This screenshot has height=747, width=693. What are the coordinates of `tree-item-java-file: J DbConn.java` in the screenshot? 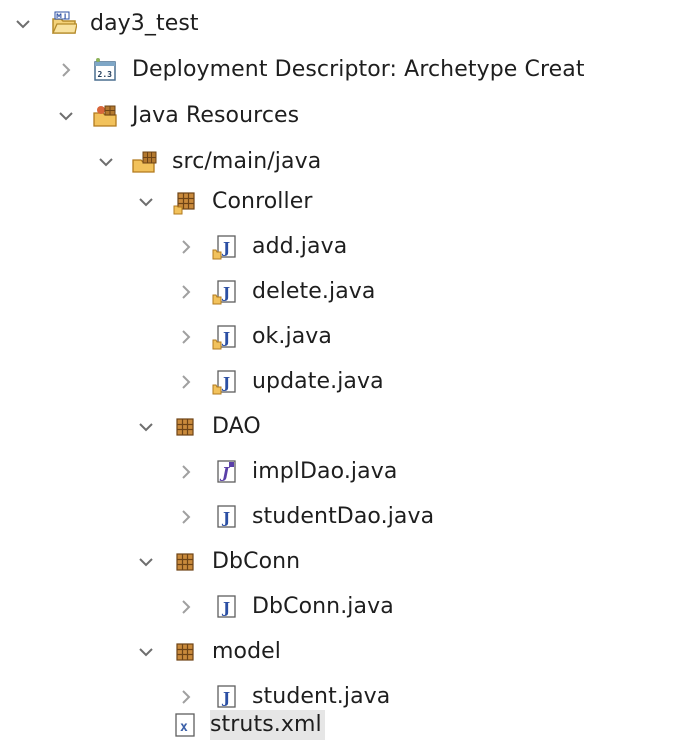 It's located at (346, 608).